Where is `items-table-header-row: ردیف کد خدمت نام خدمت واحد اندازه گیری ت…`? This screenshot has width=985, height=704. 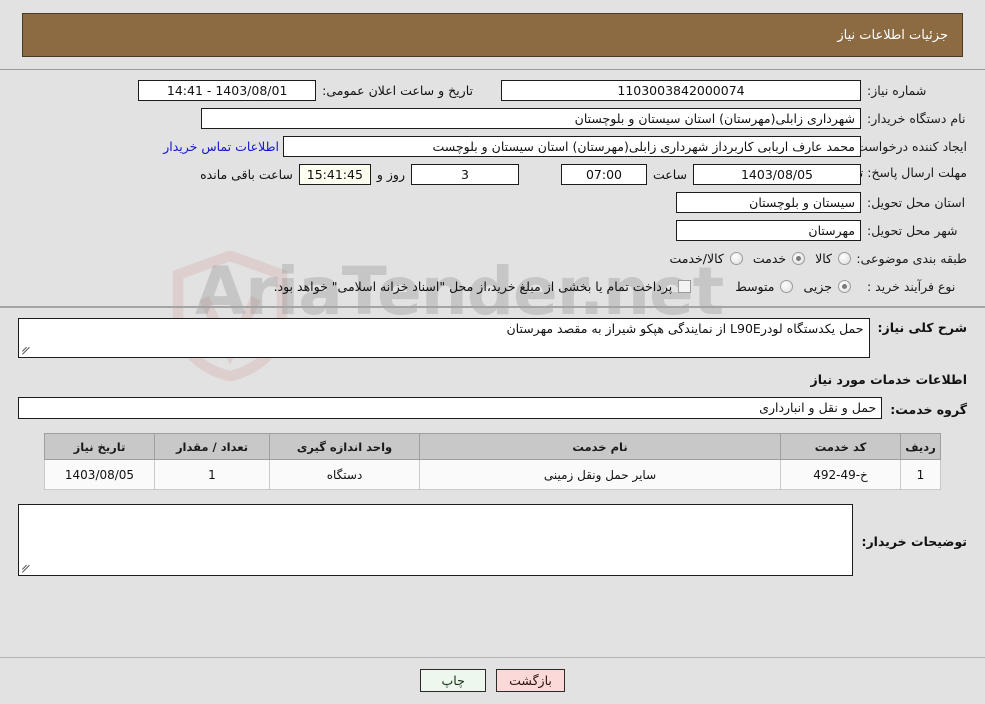
items-table-header-row: ردیف کد خدمت نام خدمت واحد اندازه گیری ت… is located at coordinates (492, 446).